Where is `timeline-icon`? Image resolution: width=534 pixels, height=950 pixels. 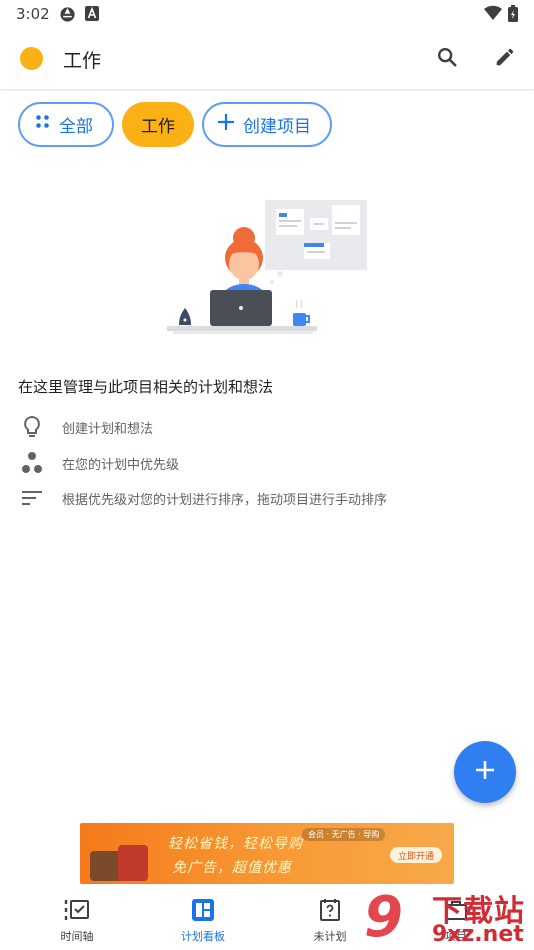 timeline-icon is located at coordinates (77, 910).